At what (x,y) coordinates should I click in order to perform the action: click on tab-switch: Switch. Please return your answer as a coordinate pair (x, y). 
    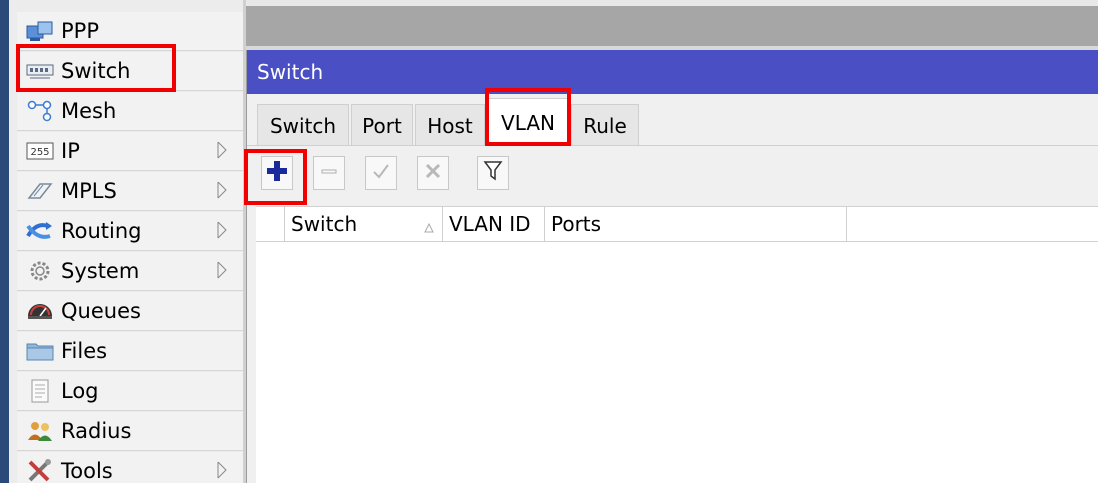
    Looking at the image, I should click on (303, 125).